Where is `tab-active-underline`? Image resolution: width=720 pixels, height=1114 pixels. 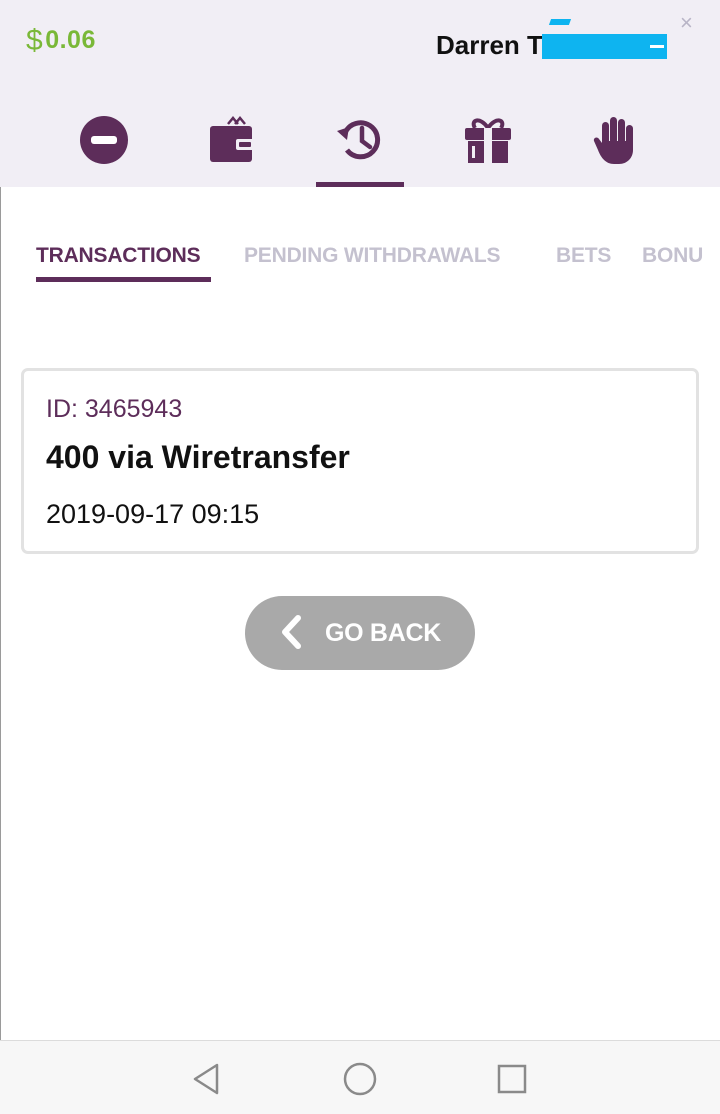
tab-active-underline is located at coordinates (123, 279).